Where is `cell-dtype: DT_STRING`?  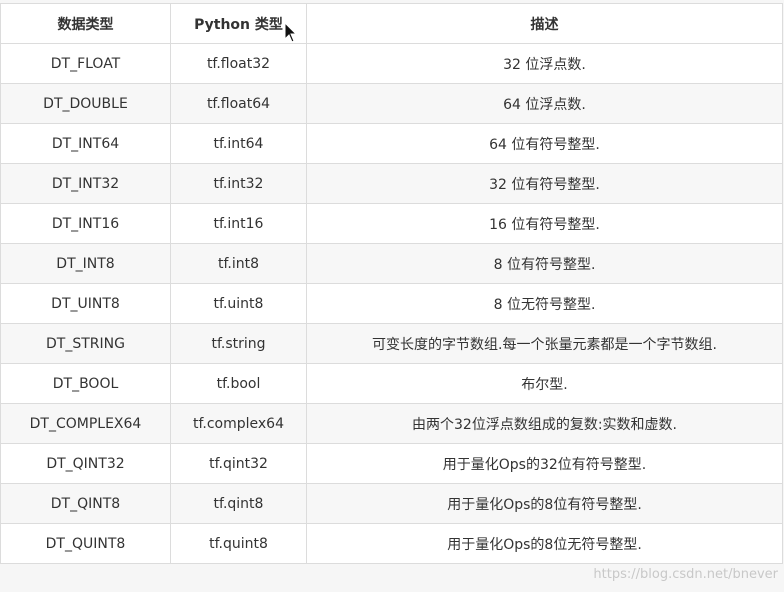 cell-dtype: DT_STRING is located at coordinates (85, 343).